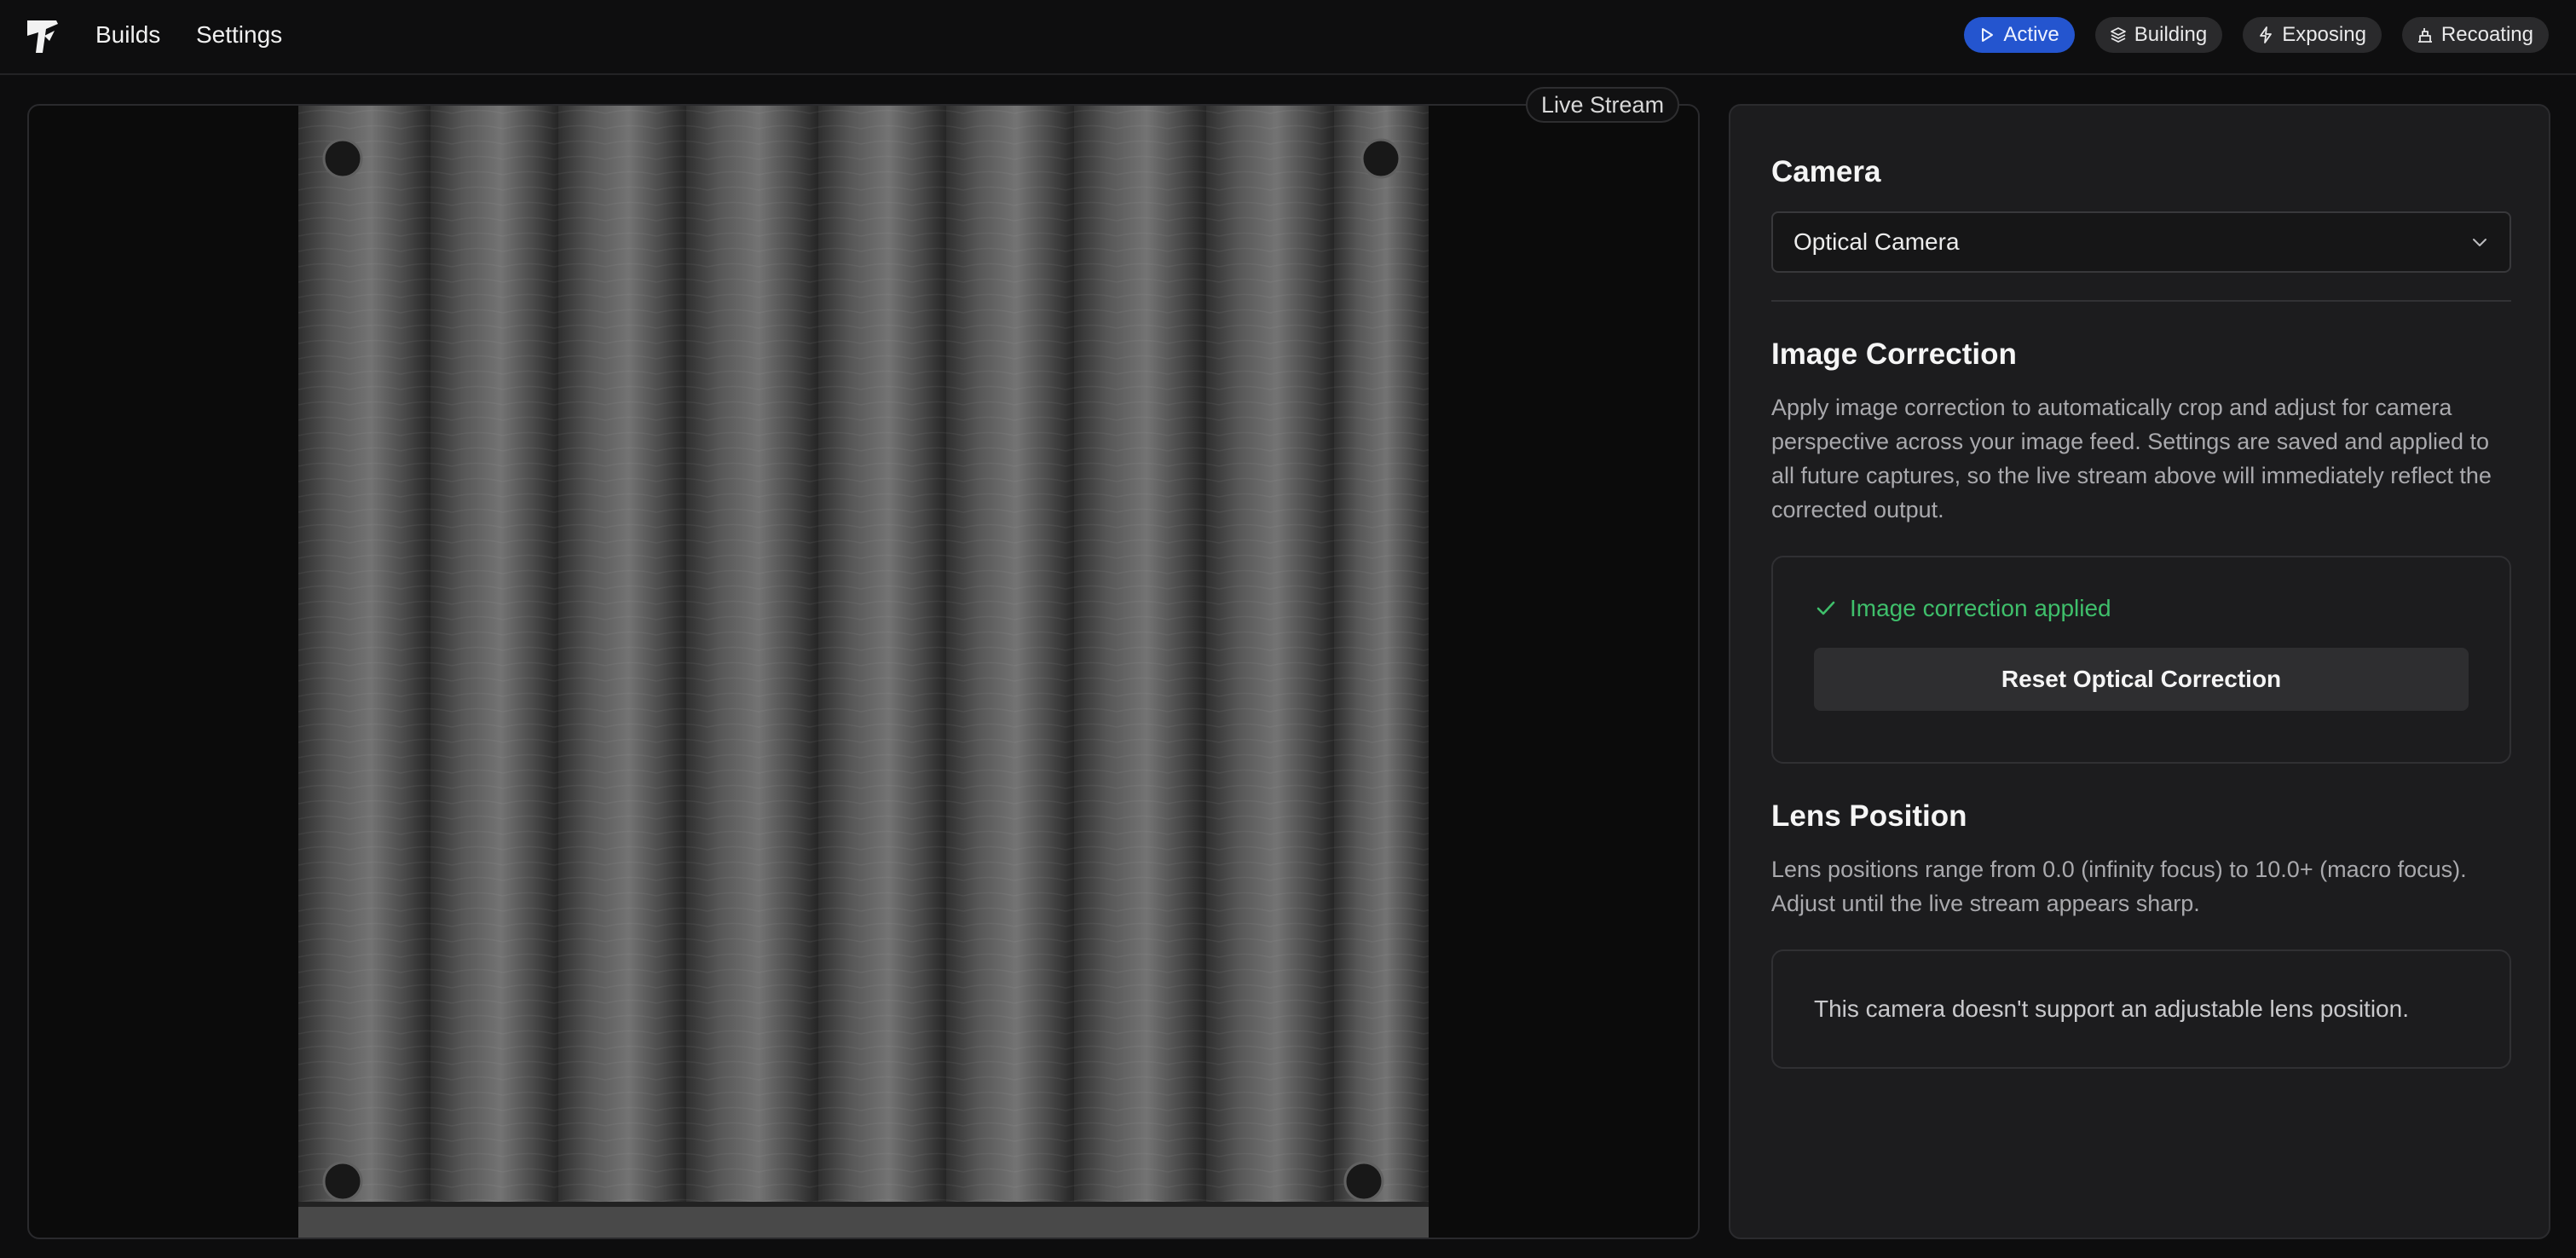 The image size is (2576, 1258). What do you see at coordinates (2486, 34) in the screenshot?
I see `status-pill-label: Recoating` at bounding box center [2486, 34].